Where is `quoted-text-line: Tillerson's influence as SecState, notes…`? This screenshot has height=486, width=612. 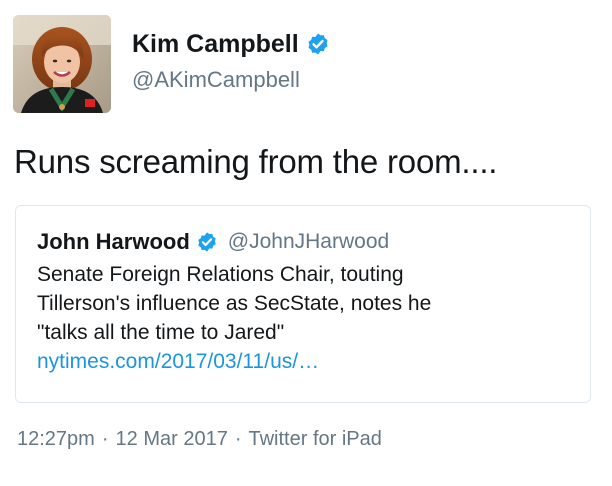
quoted-text-line: Tillerson's influence as SecState, notes… is located at coordinates (234, 303).